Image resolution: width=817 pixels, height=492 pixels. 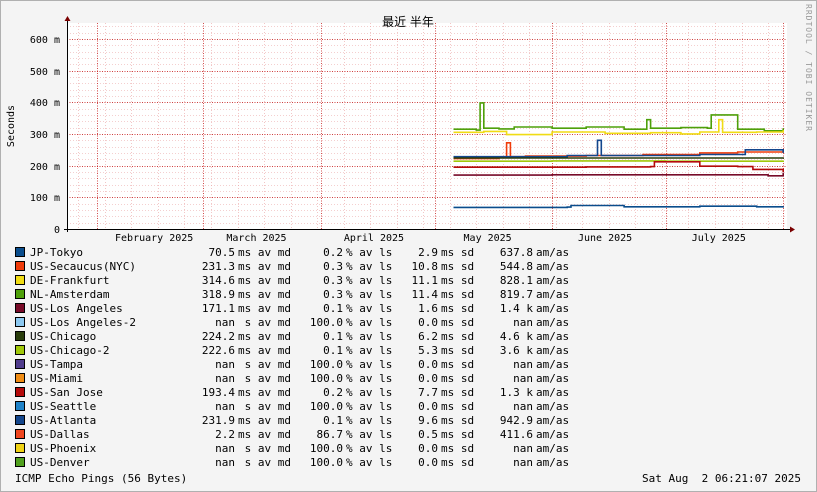 I want to click on x-tick-label: March 2025, so click(x=256, y=238).